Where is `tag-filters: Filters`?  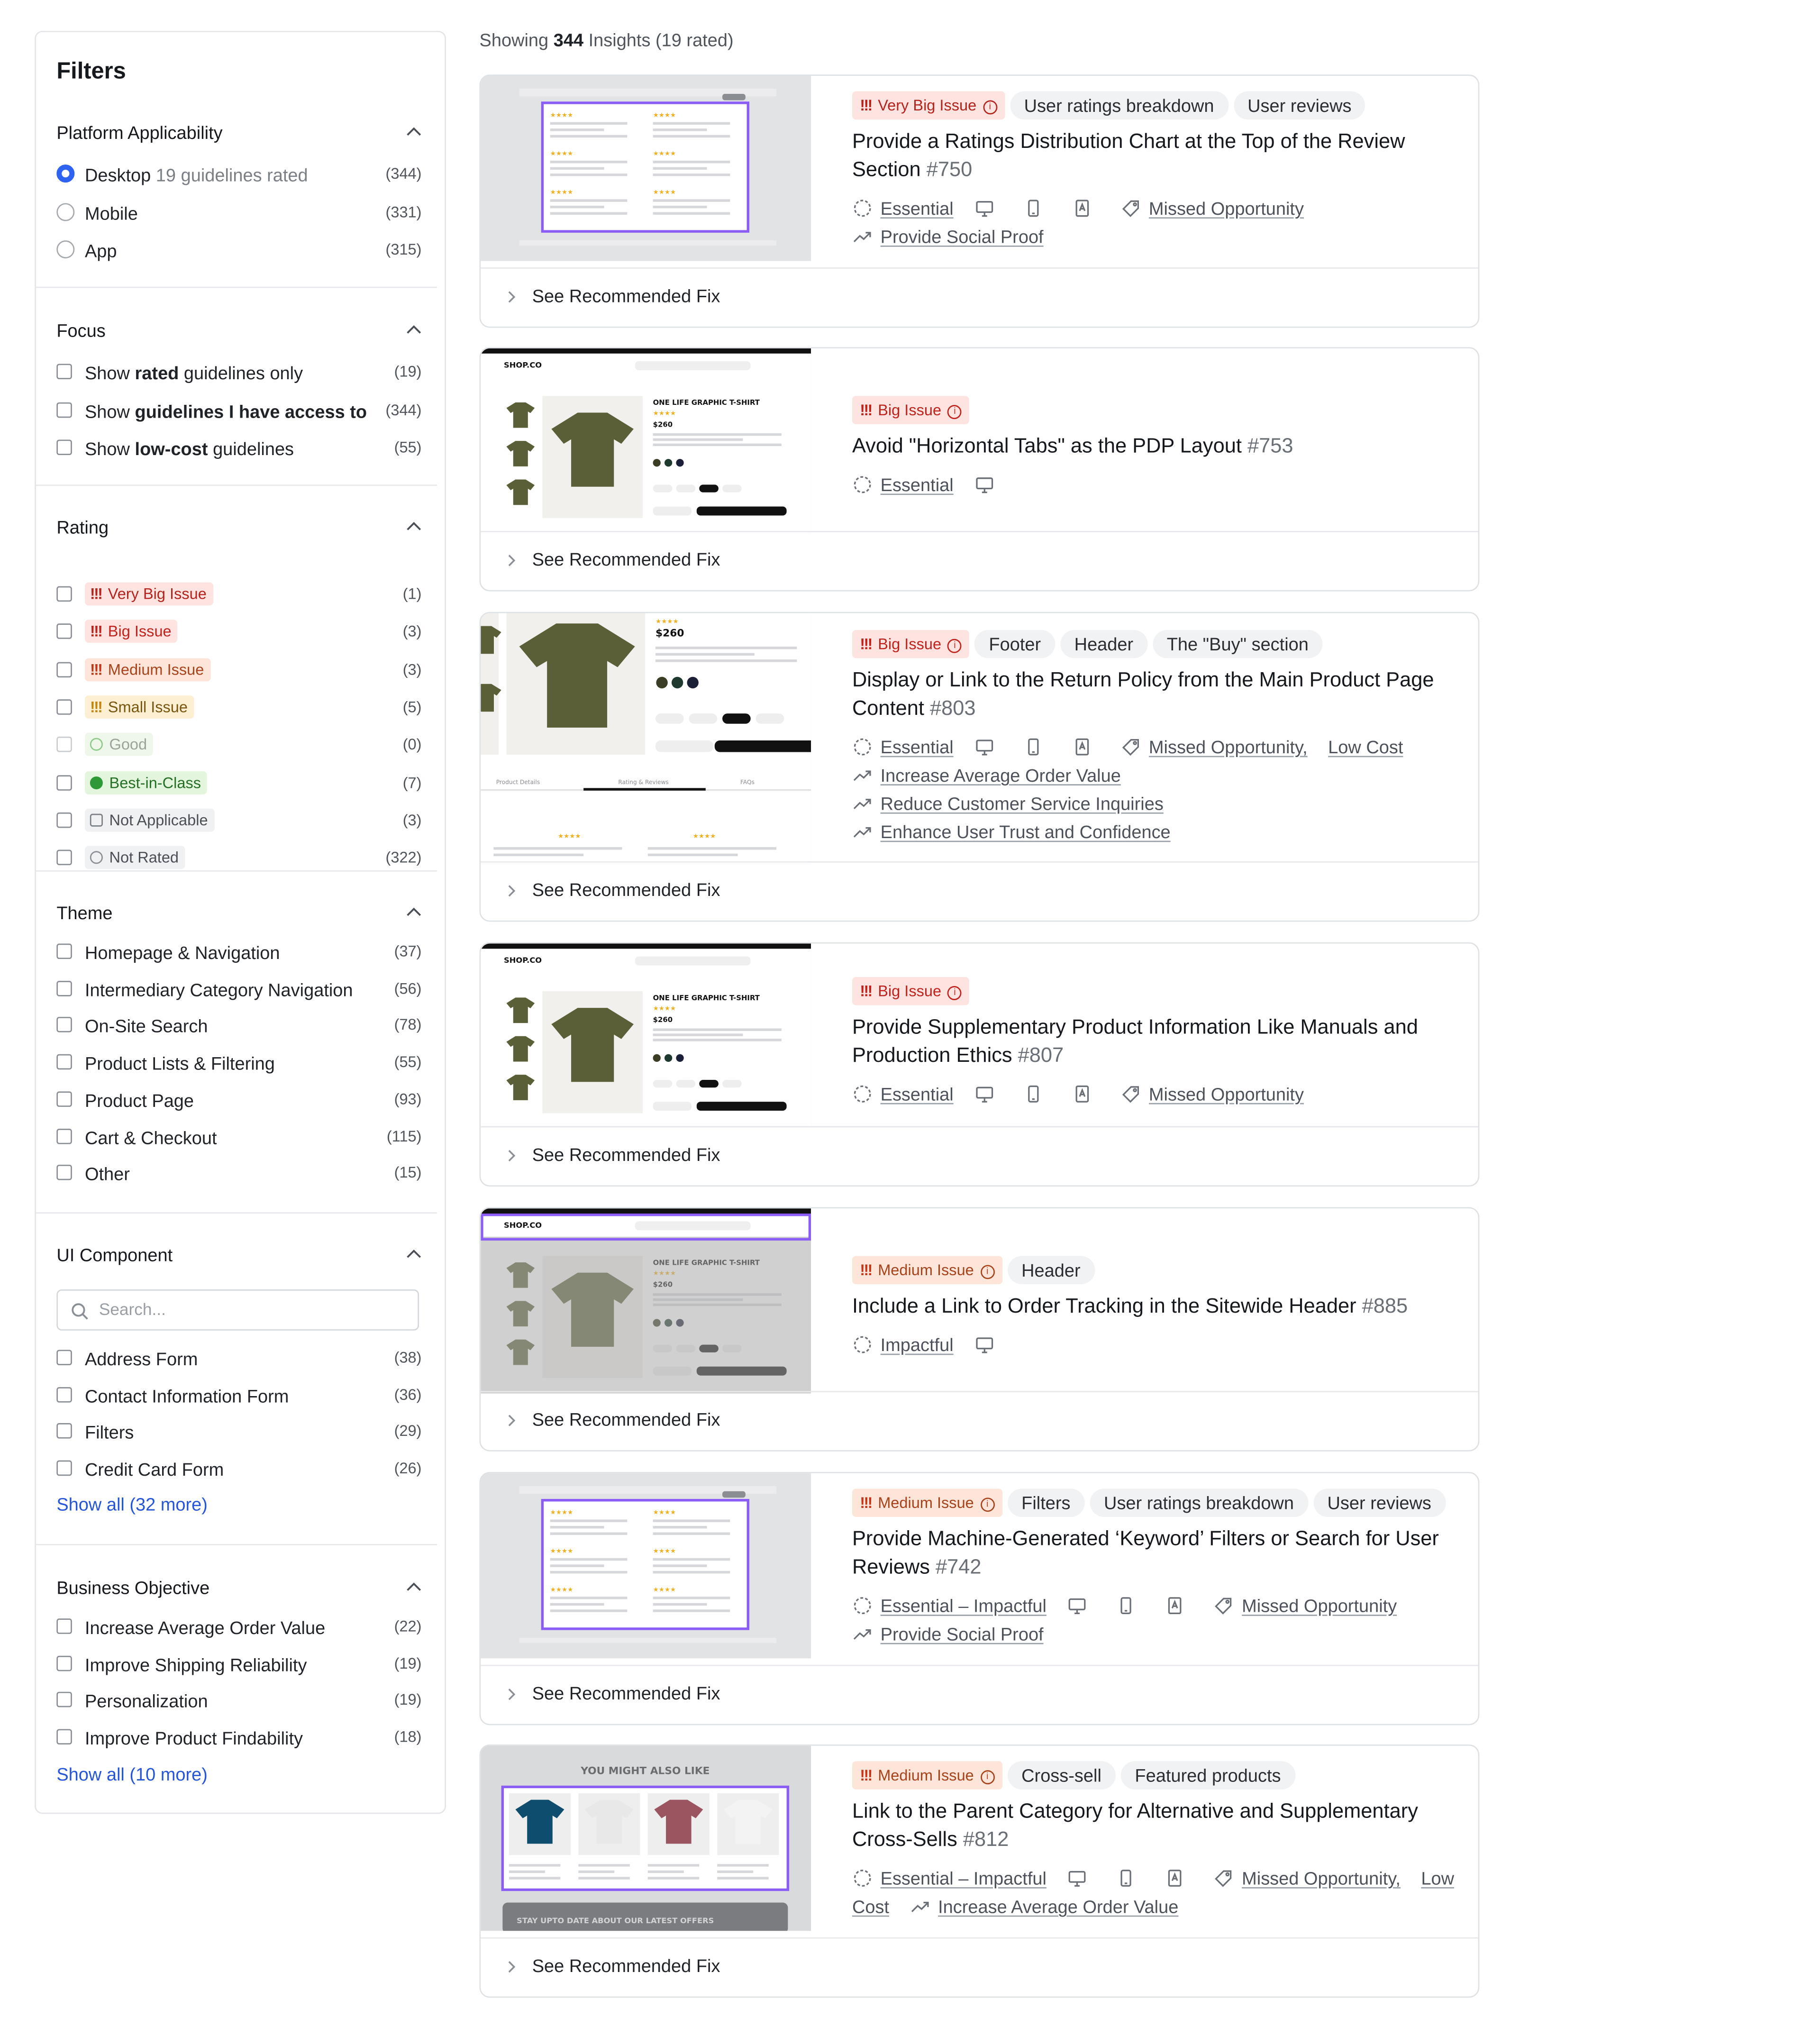
tag-filters: Filters is located at coordinates (1046, 1502).